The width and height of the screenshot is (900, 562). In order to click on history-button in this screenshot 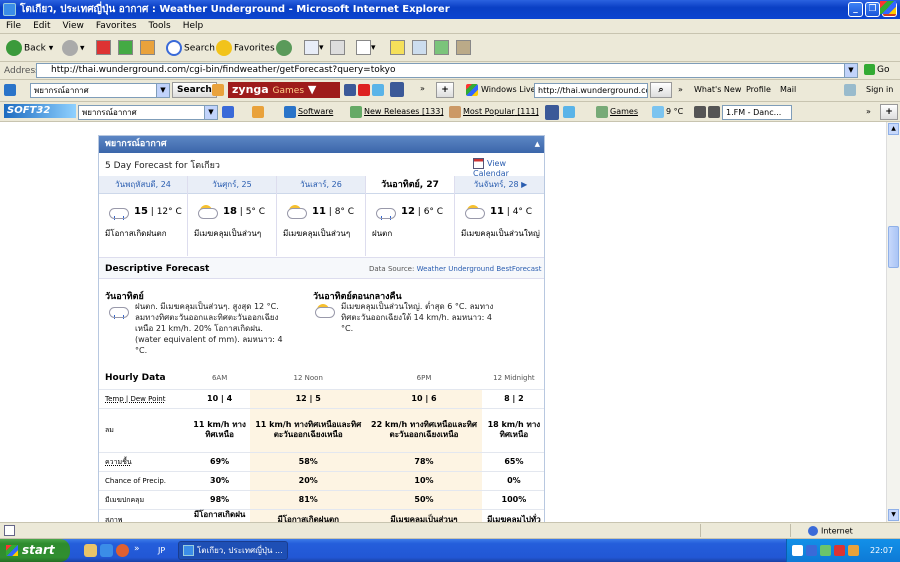, I will do `click(285, 48)`.